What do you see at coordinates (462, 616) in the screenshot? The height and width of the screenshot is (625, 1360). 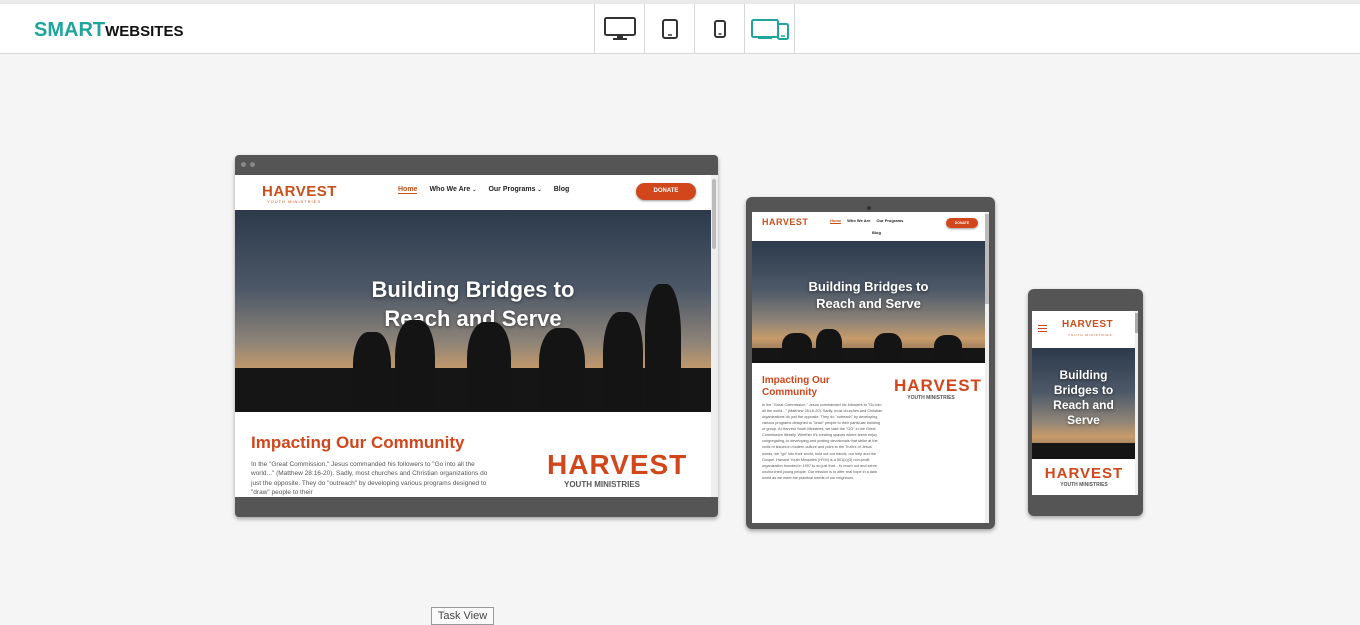 I see `task-view-tooltip: Task View` at bounding box center [462, 616].